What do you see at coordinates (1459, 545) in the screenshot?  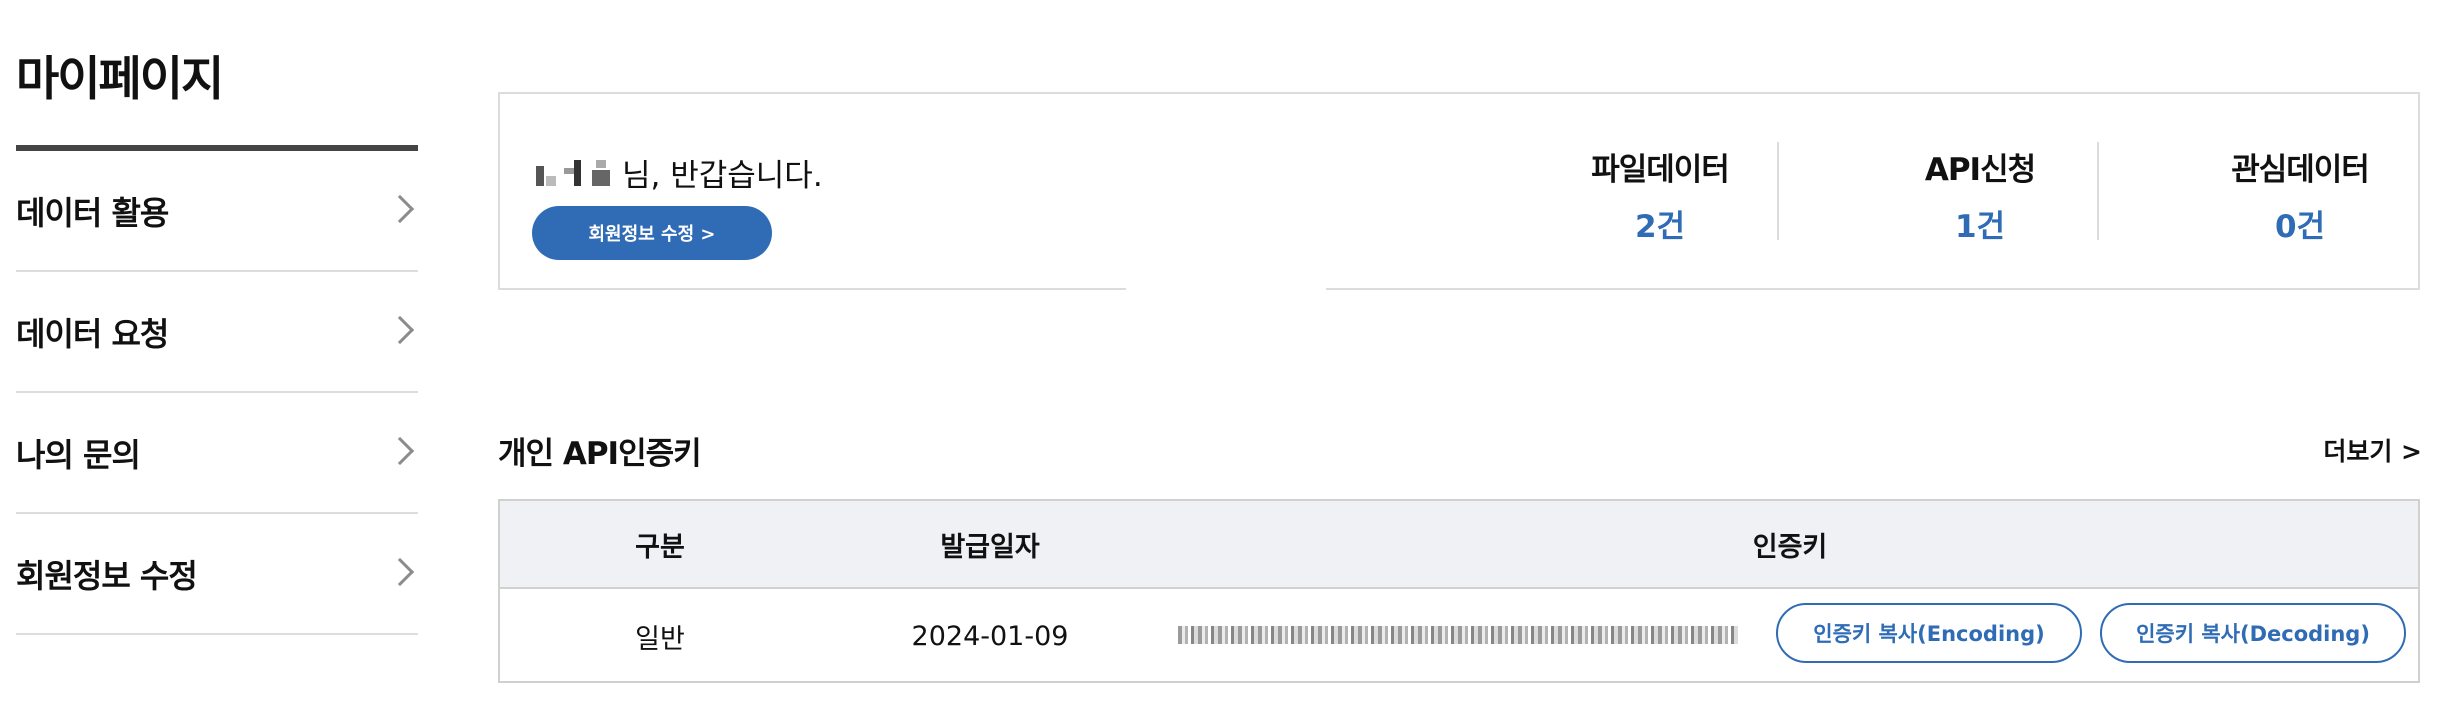 I see `table-header: 구분 발급일자 인증키` at bounding box center [1459, 545].